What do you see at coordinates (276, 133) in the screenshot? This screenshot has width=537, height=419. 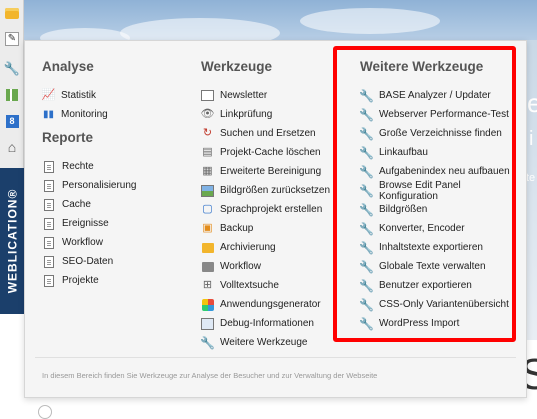 I see `menu-item-suchen-ersetzen: ↻ Suchen und Ersetzen` at bounding box center [276, 133].